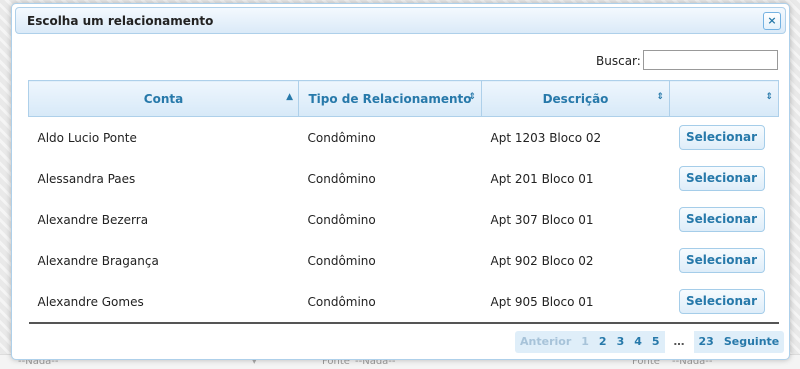  Describe the element at coordinates (542, 219) in the screenshot. I see `cell-descricao: Apt 307 Bloco 01` at that location.